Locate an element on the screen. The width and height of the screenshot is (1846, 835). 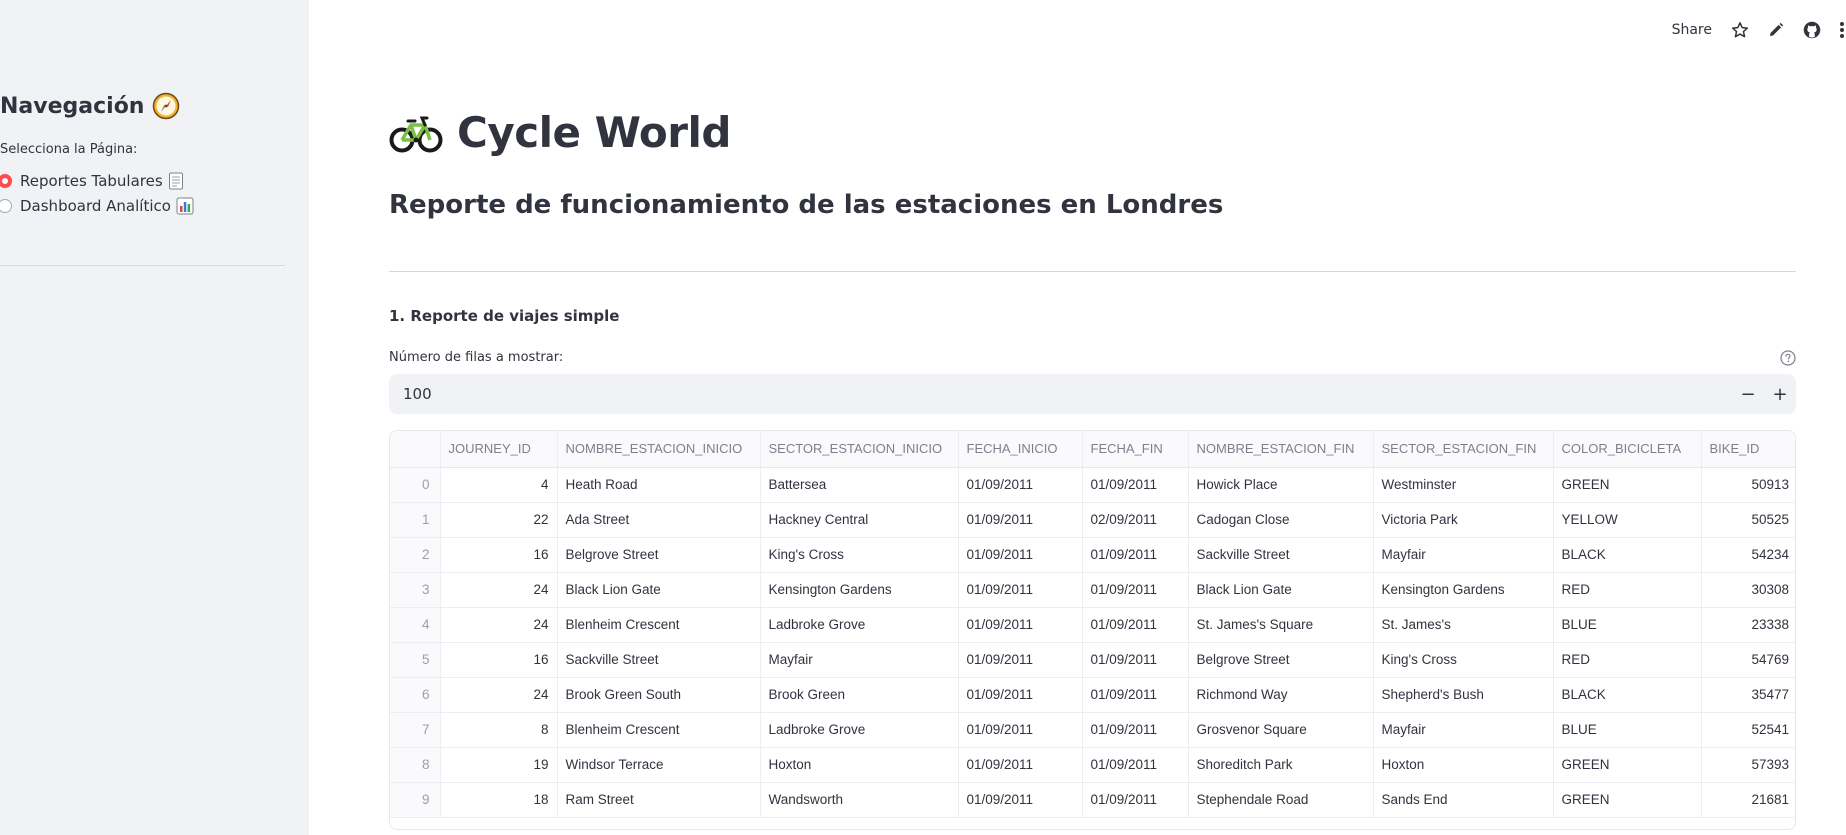
table-cell: Belgrove Street is located at coordinates (659, 555).